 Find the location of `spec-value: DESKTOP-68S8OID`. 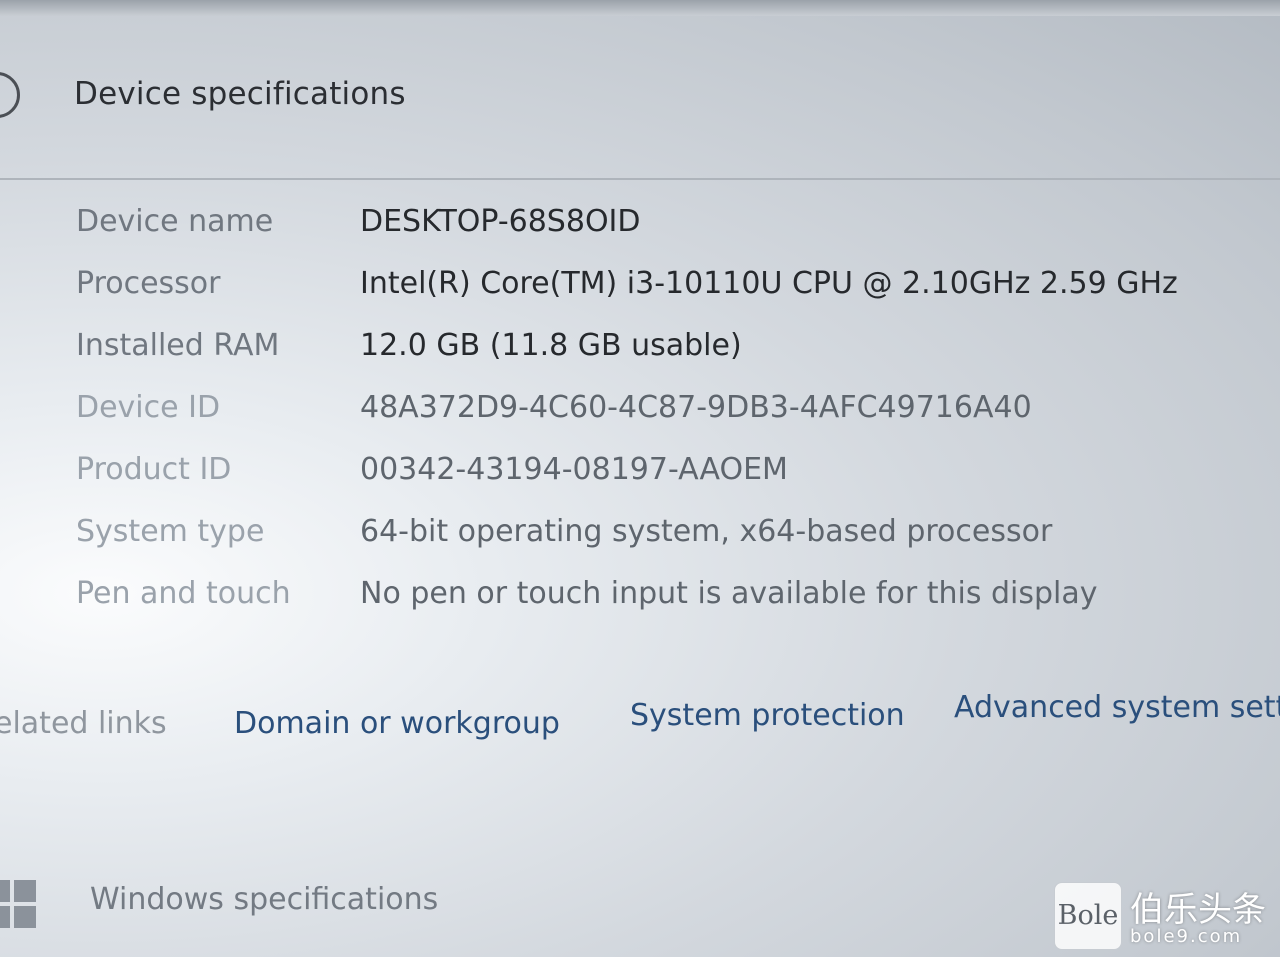

spec-value: DESKTOP-68S8OID is located at coordinates (500, 221).